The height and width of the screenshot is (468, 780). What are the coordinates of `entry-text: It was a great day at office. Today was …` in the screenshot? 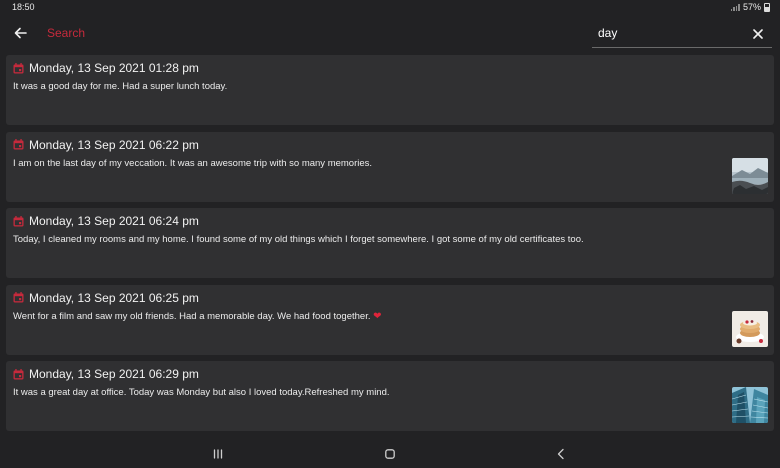 It's located at (201, 392).